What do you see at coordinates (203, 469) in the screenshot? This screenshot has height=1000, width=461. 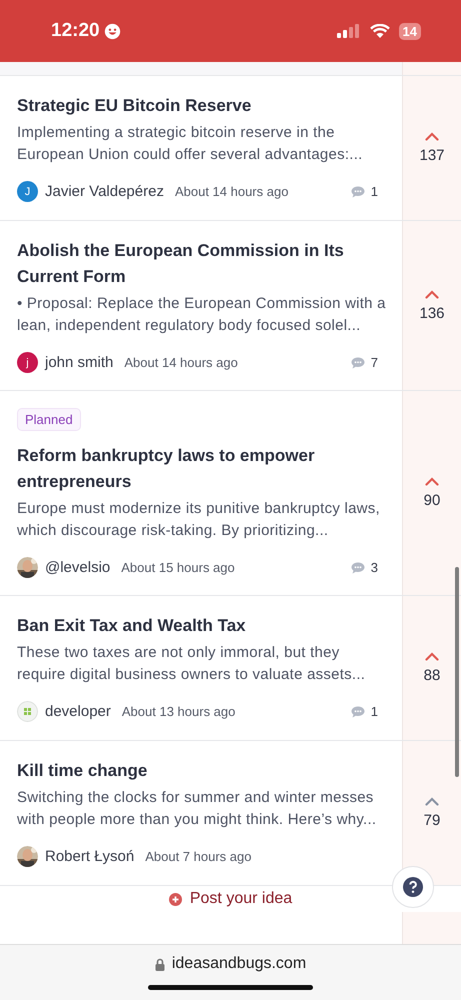 I see `idea-title: Reform bankruptcy laws to empower entrepreneurs` at bounding box center [203, 469].